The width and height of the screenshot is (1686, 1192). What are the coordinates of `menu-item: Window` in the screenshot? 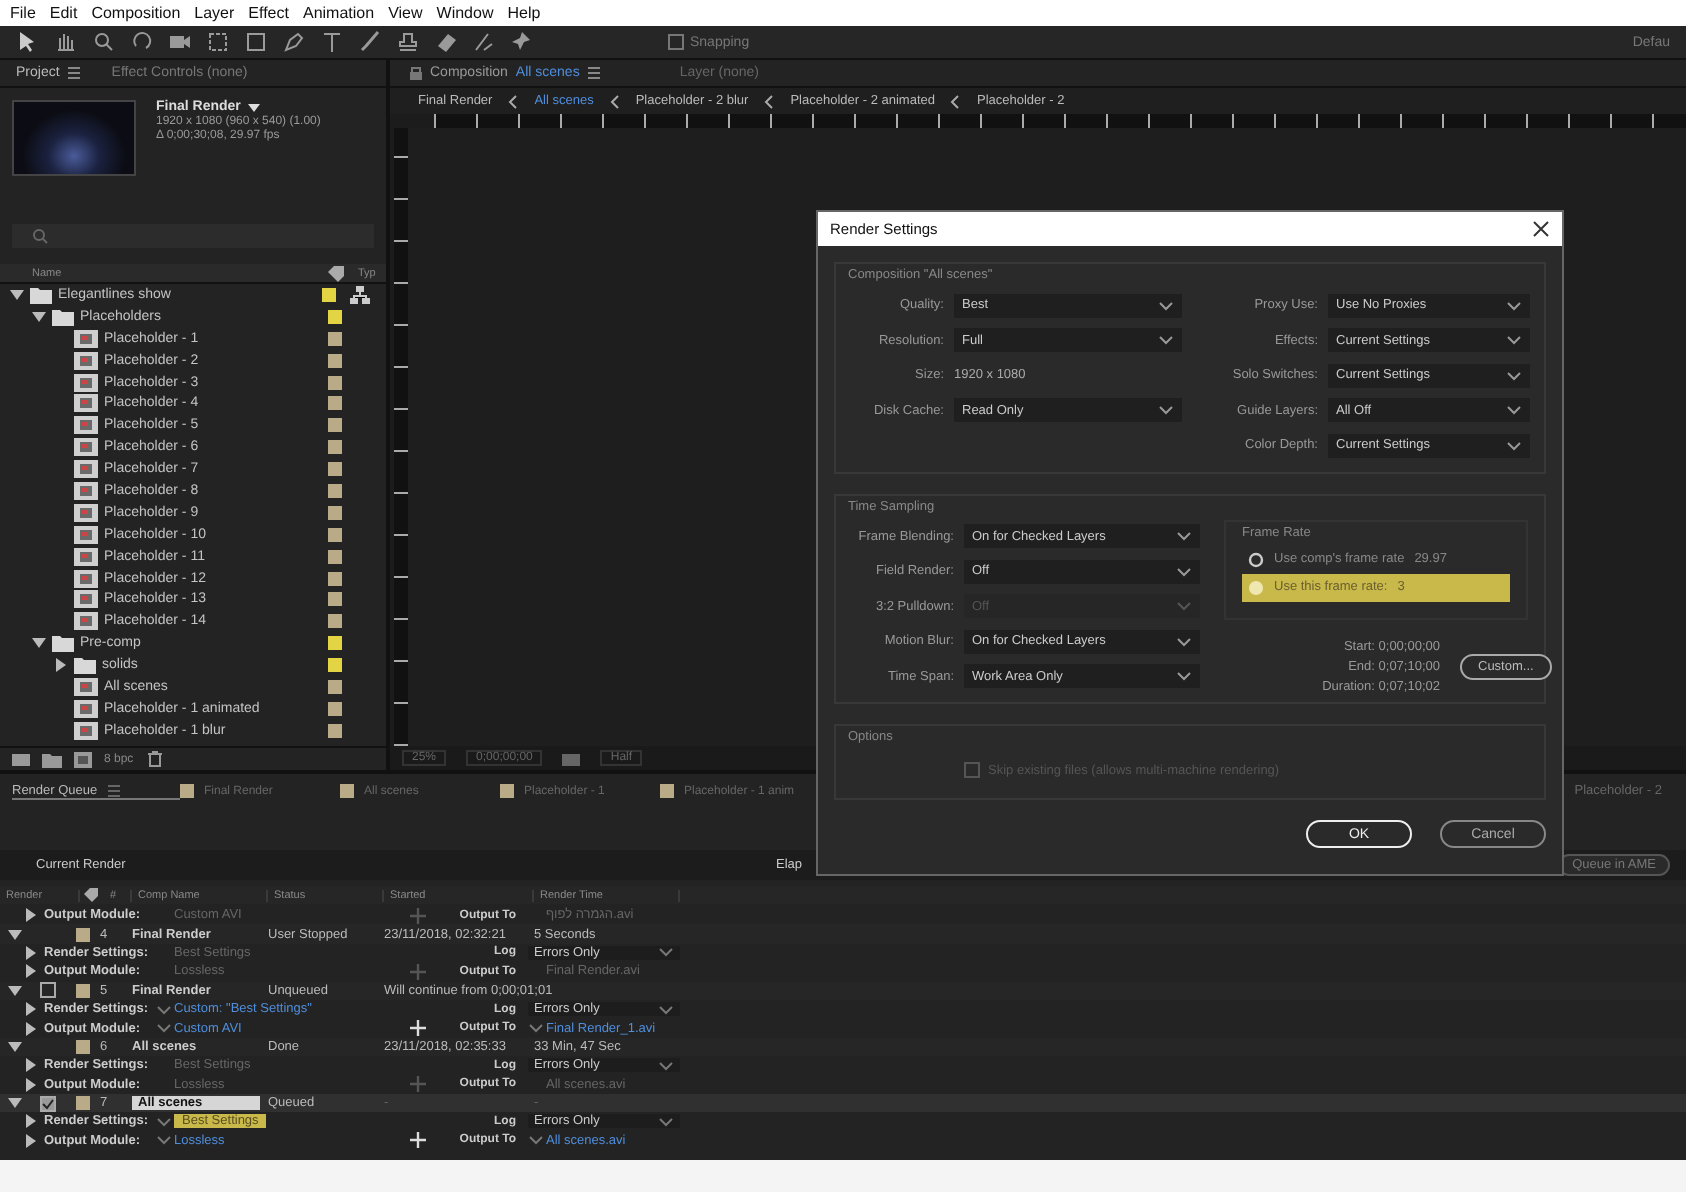 It's located at (465, 13).